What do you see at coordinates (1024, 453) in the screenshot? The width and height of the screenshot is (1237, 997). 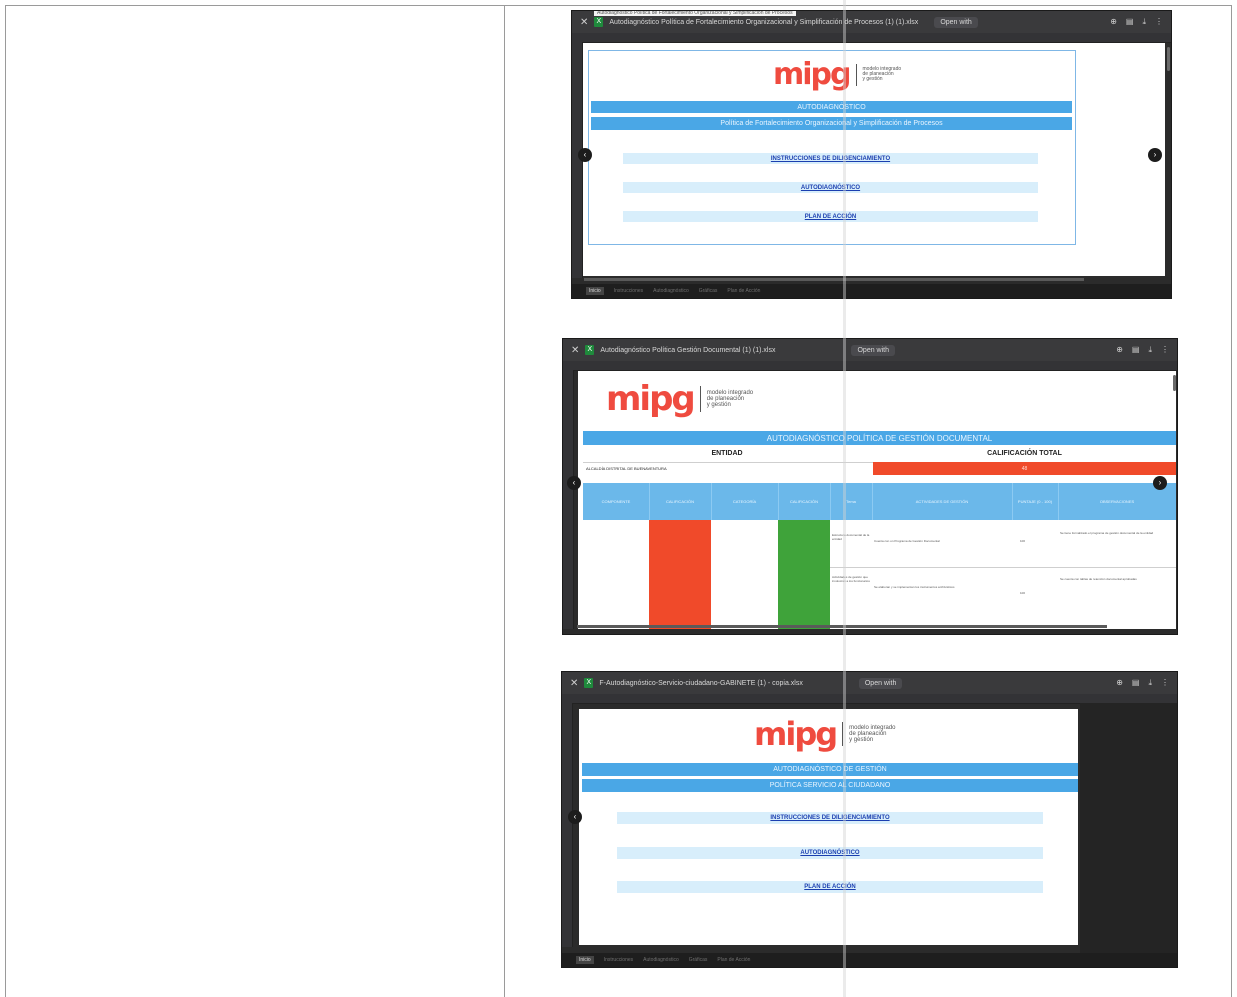 I see `score-label: CALIFICACIÓN TOTAL` at bounding box center [1024, 453].